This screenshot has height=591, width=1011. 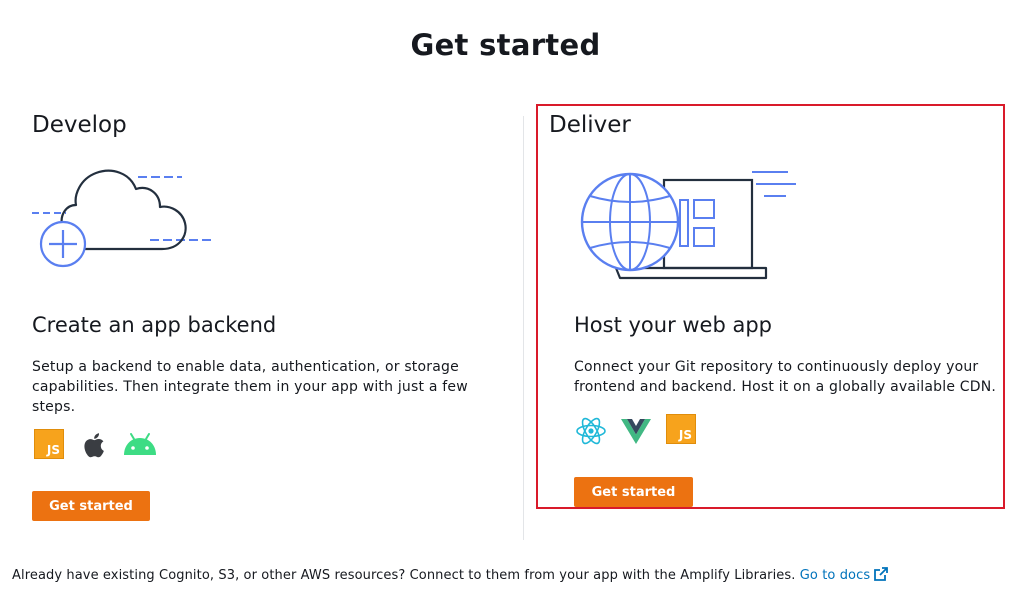 I want to click on deliver-heading: Deliver, so click(x=590, y=125).